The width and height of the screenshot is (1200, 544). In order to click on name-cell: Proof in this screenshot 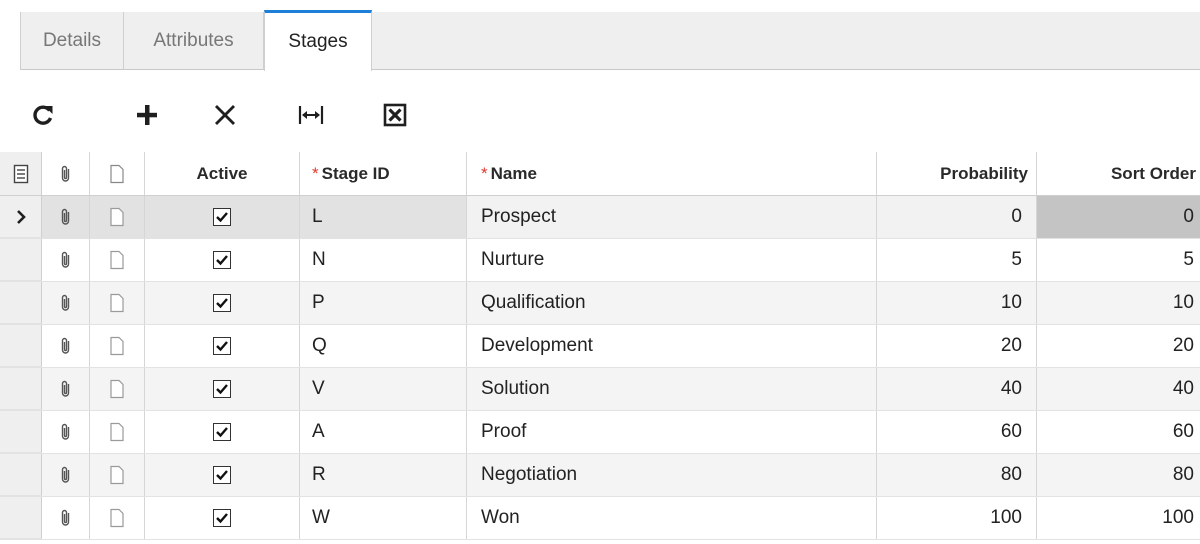, I will do `click(672, 432)`.